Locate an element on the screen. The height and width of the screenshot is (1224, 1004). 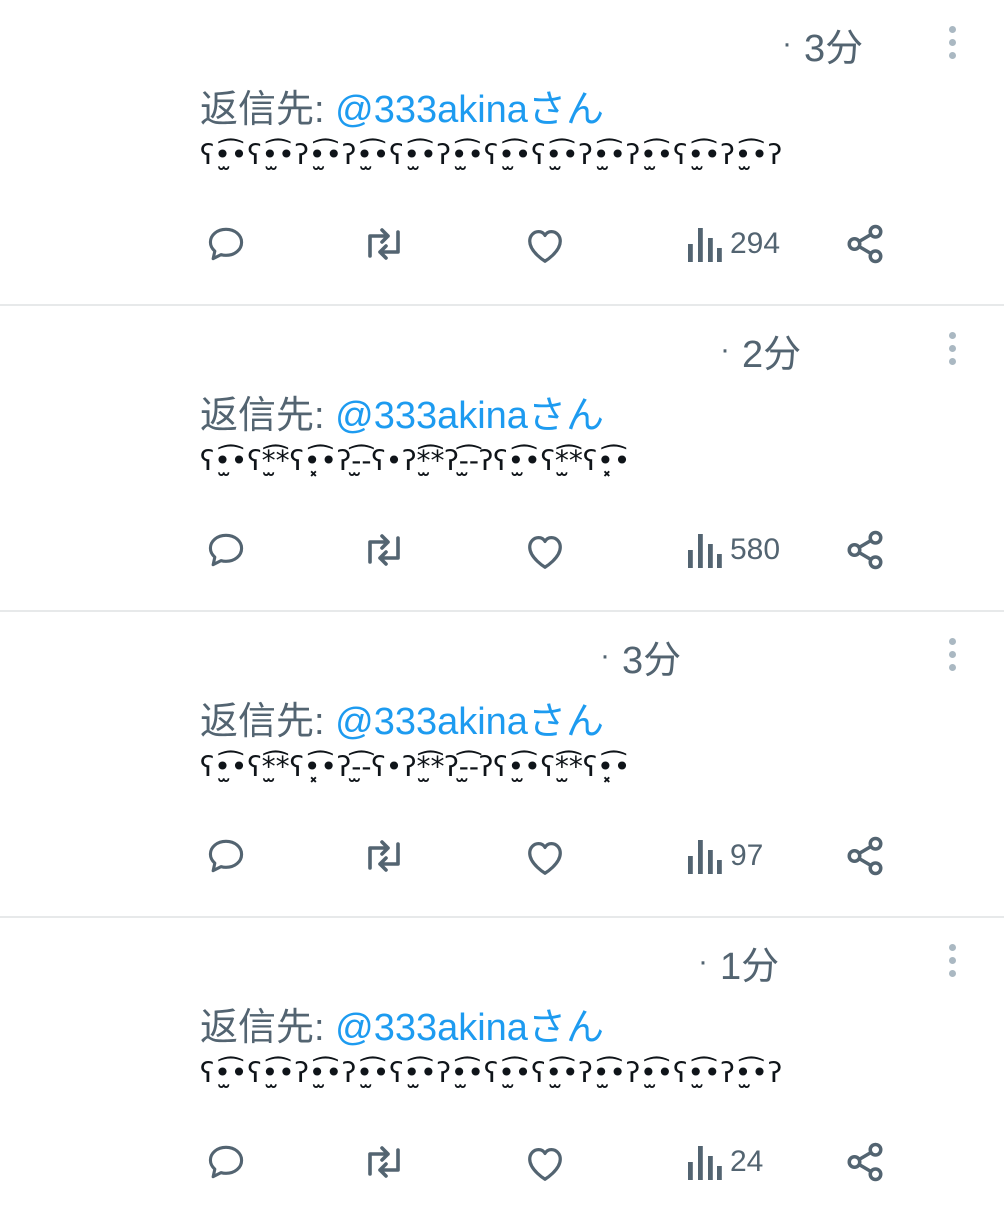
views-button: 294 is located at coordinates (733, 244).